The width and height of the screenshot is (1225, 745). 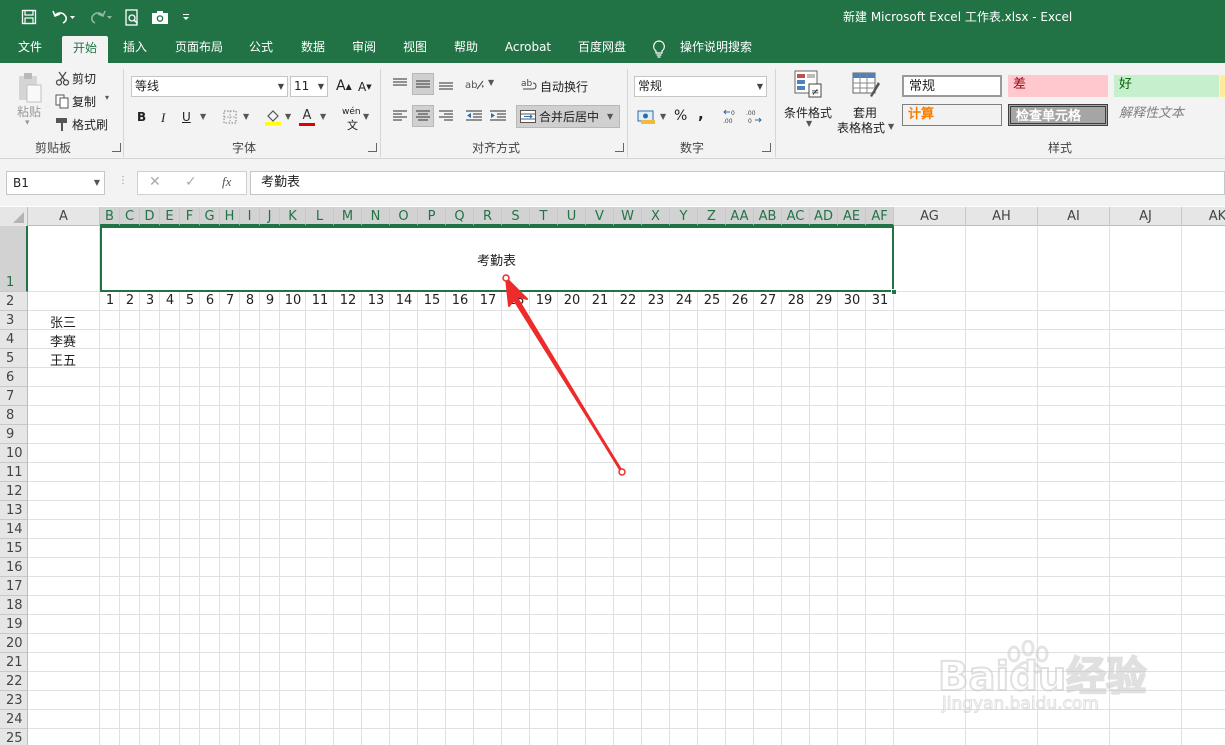 I want to click on cell-style-neutral-edge, so click(x=1222, y=86).